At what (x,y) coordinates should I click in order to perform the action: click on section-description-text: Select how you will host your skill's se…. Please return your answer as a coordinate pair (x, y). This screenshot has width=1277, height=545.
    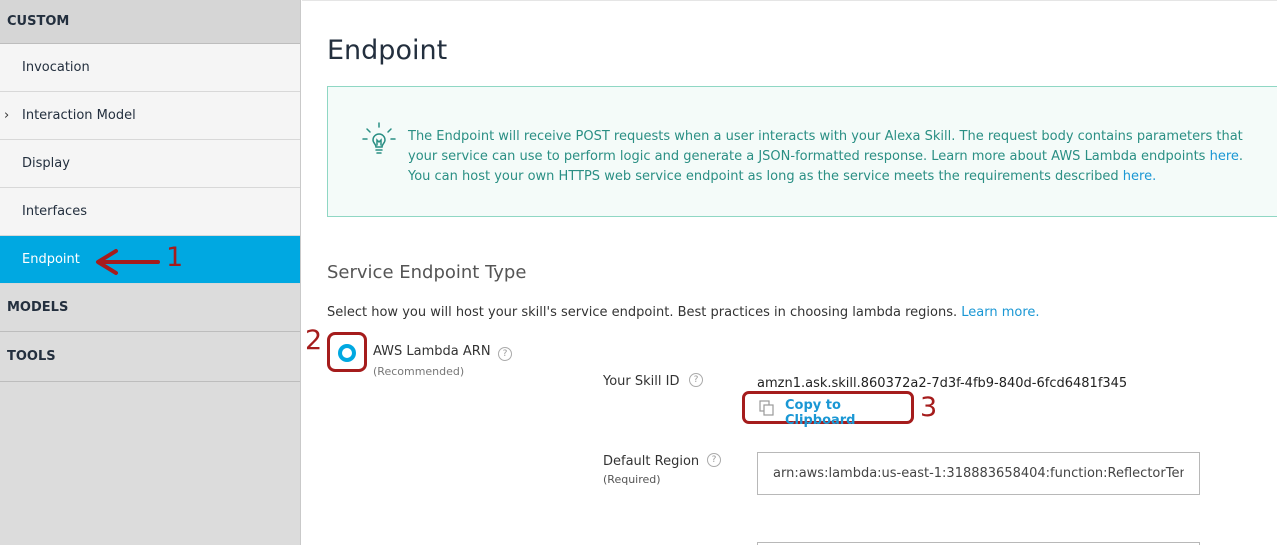
    Looking at the image, I should click on (644, 312).